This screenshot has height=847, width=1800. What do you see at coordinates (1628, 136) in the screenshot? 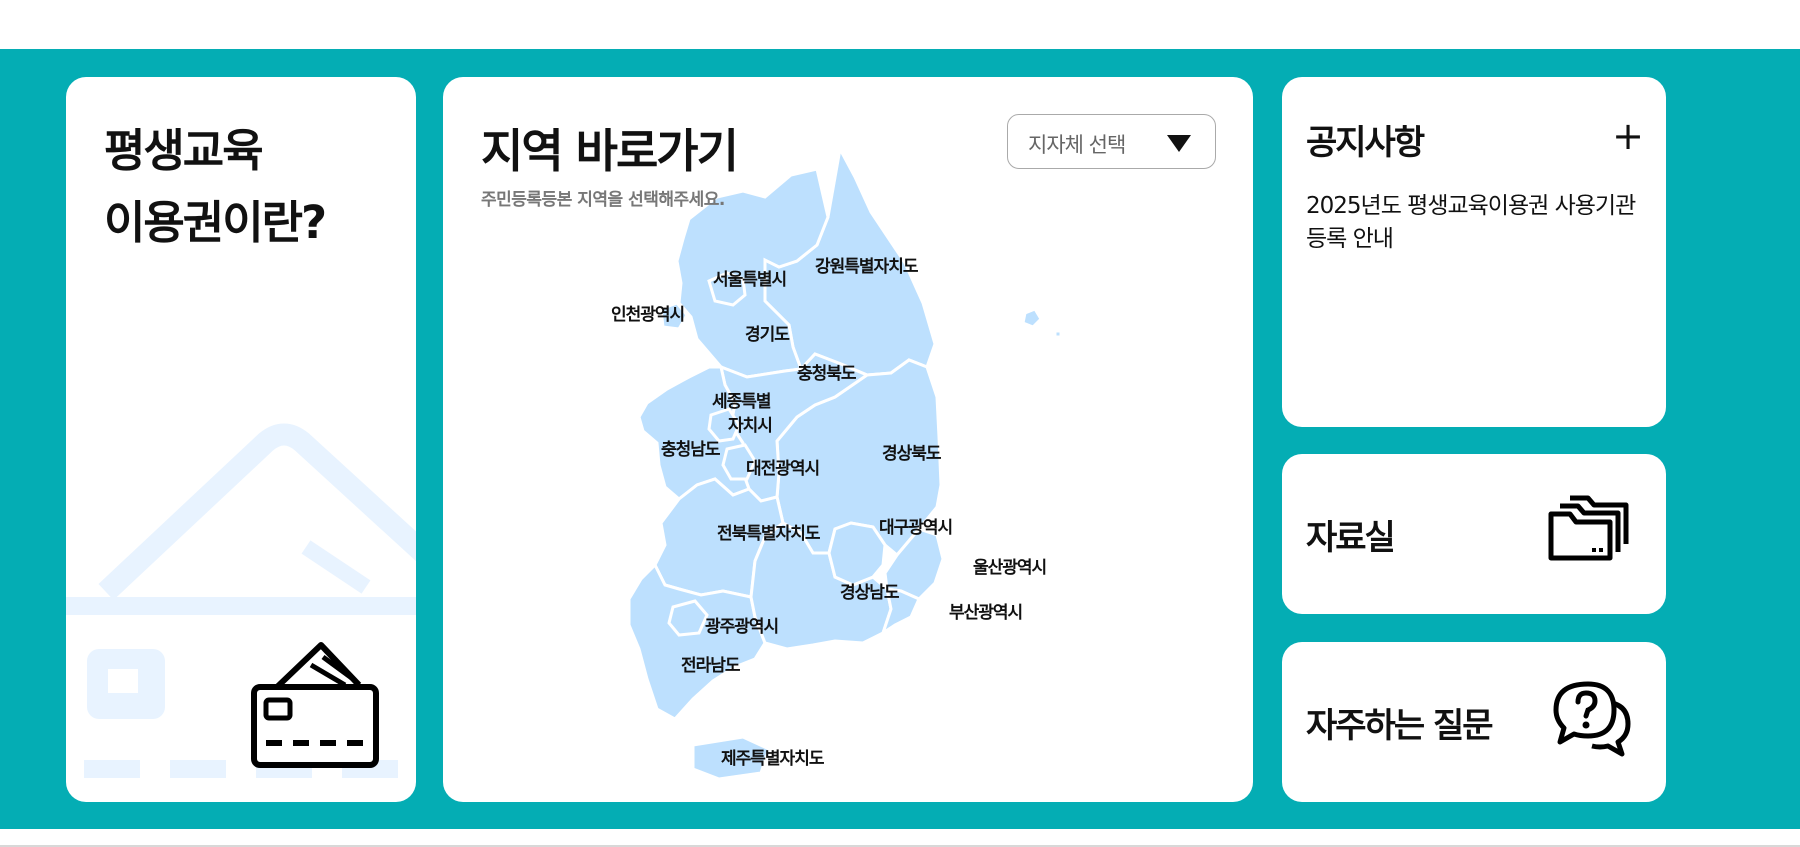
I see `plus-icon: +` at bounding box center [1628, 136].